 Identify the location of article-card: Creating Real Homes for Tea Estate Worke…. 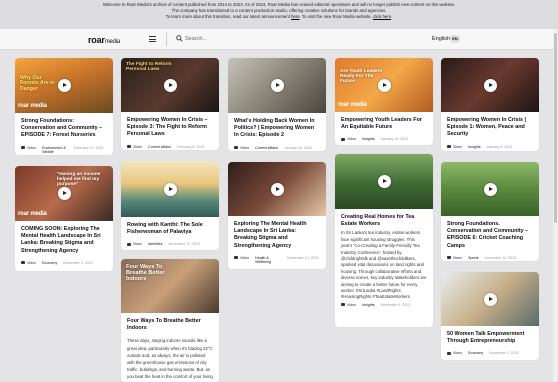
(384, 240).